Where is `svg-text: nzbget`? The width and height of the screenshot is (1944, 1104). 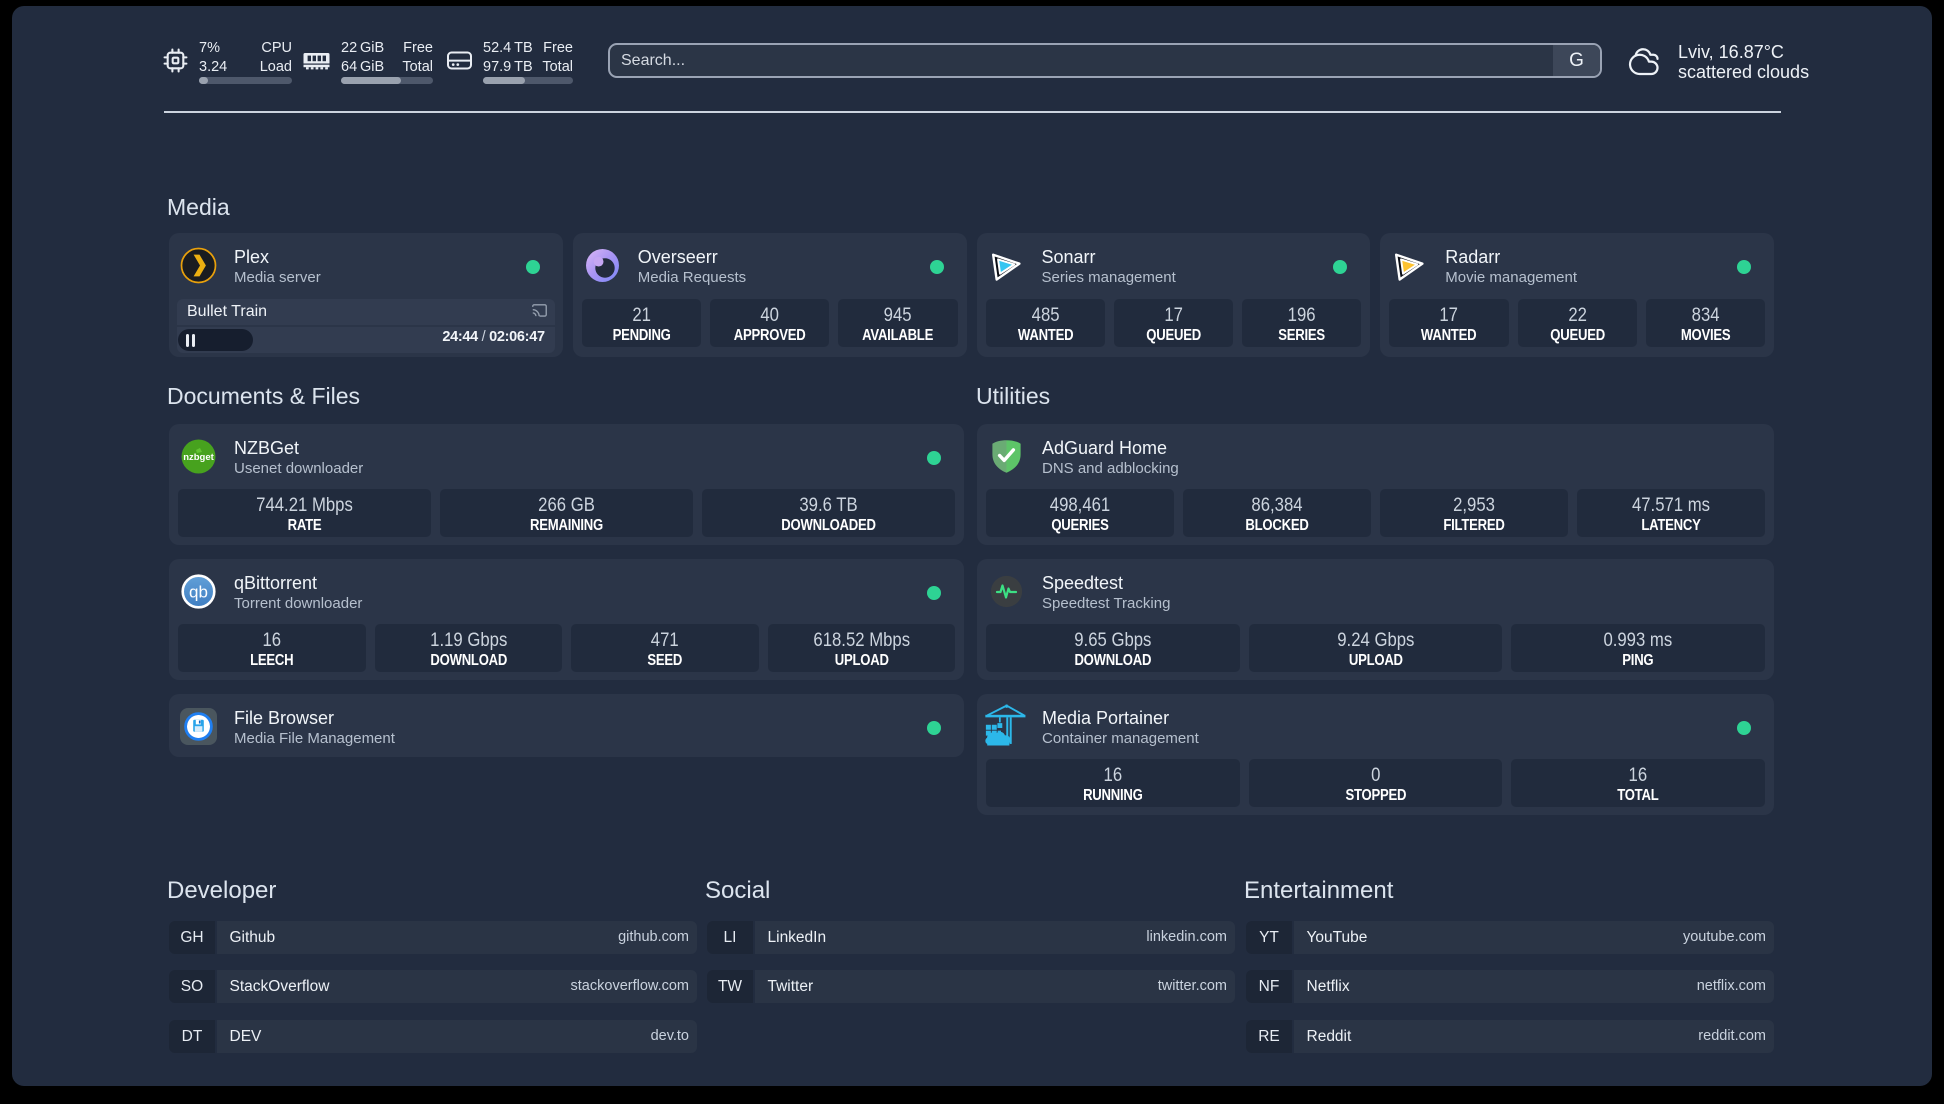 svg-text: nzbget is located at coordinates (198, 457).